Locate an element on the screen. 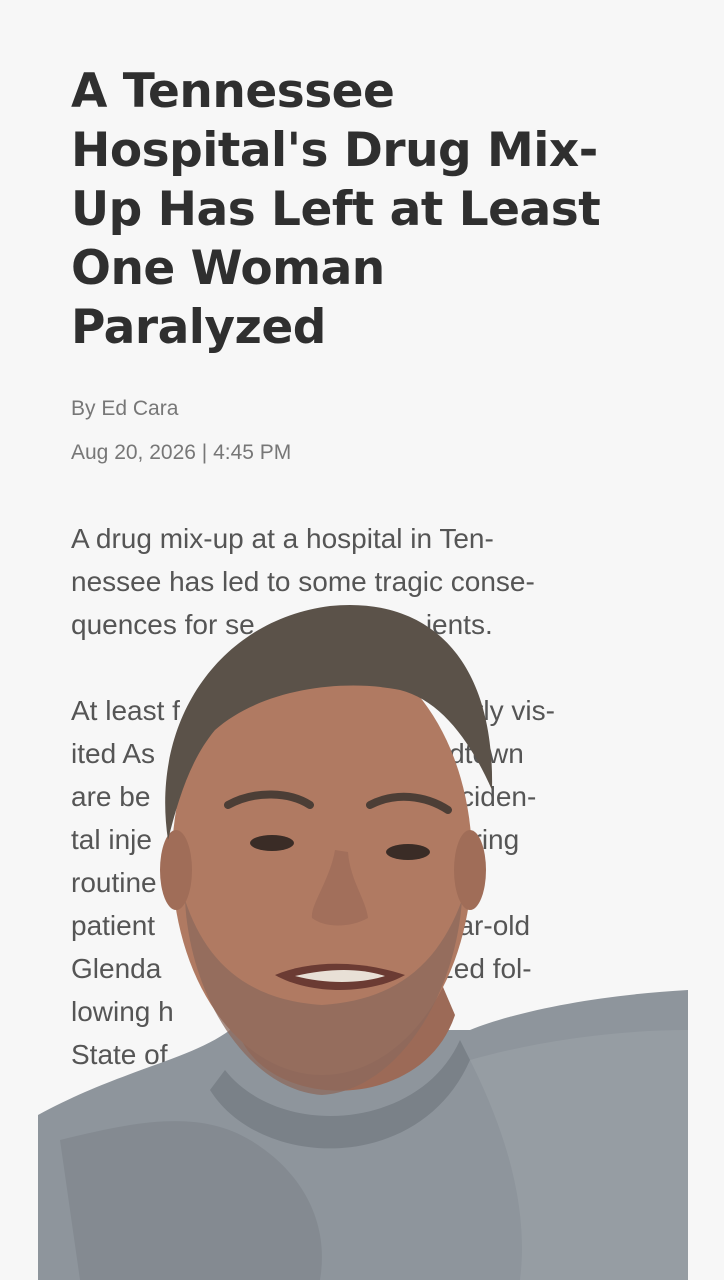 The height and width of the screenshot is (1280, 724). paragraph-line: State of is located at coordinates (119, 1054).